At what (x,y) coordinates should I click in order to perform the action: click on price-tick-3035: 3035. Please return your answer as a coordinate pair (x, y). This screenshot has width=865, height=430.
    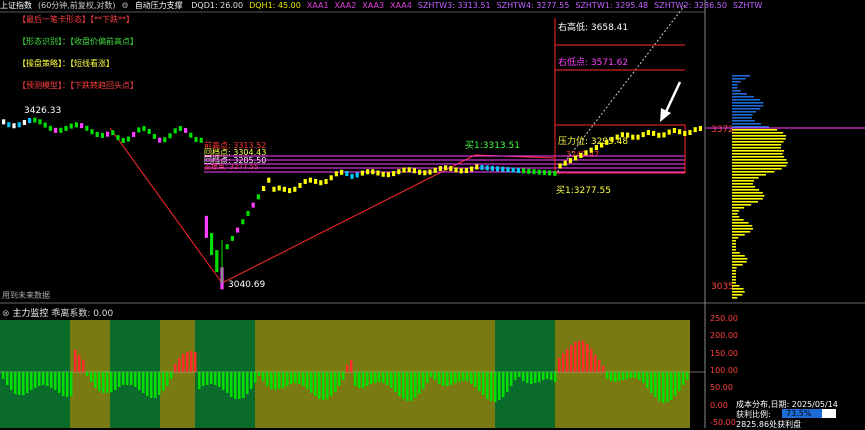
    Looking at the image, I should click on (722, 287).